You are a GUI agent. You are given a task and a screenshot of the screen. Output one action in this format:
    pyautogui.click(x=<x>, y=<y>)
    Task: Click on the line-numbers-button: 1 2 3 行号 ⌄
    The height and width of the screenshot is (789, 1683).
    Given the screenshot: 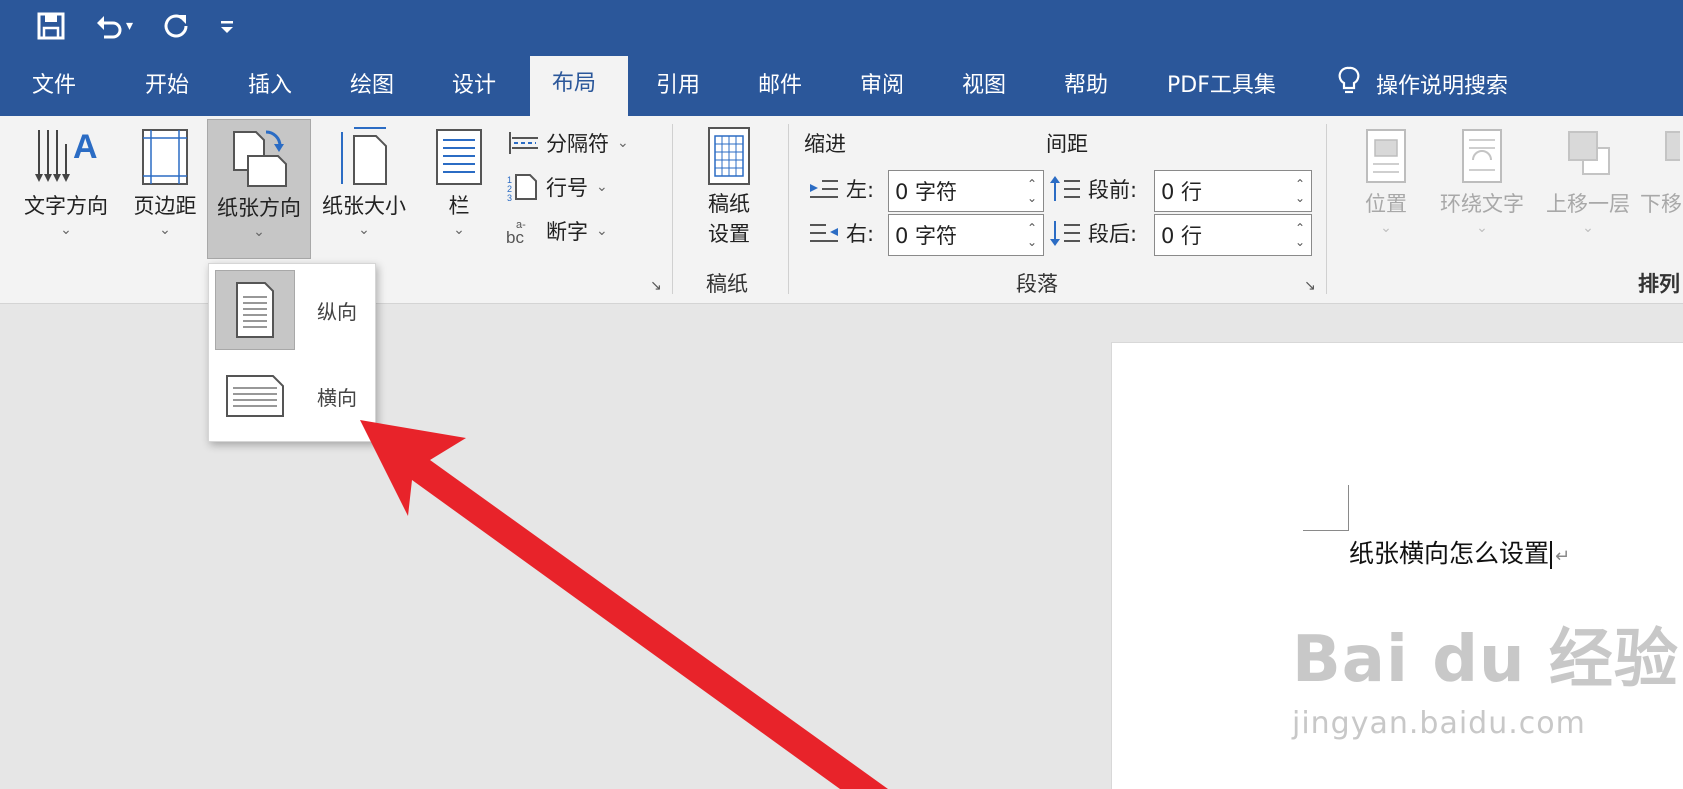 What is the action you would take?
    pyautogui.click(x=557, y=187)
    